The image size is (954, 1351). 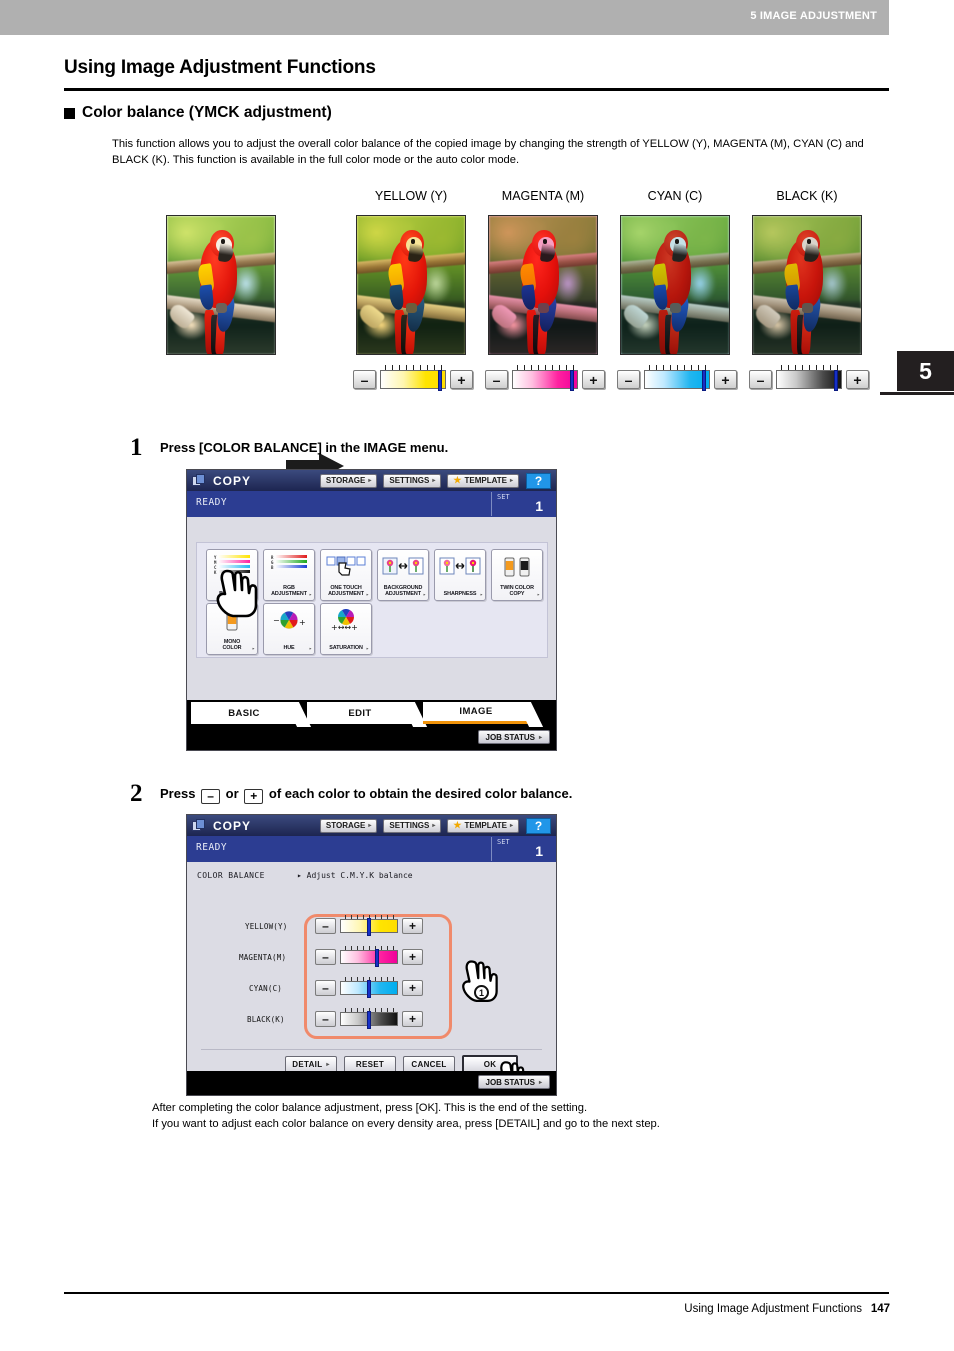 I want to click on cyan-level-track, so click(x=369, y=987).